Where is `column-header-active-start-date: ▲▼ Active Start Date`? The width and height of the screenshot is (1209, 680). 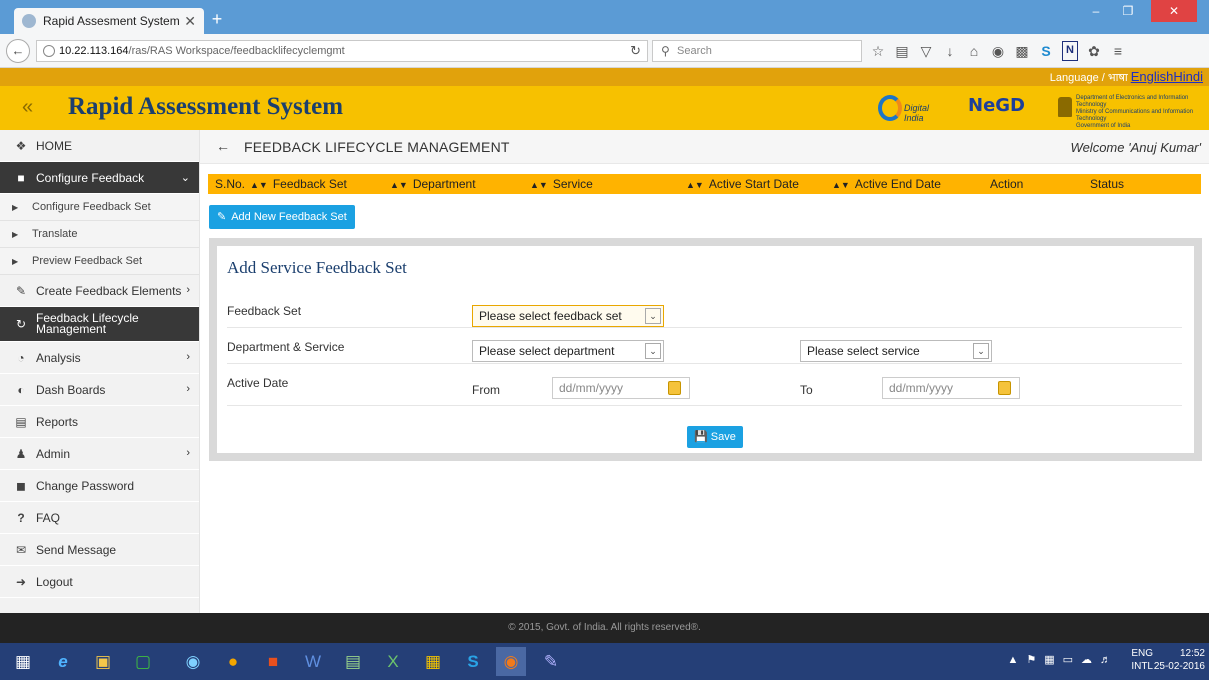 column-header-active-start-date: ▲▼ Active Start Date is located at coordinates (759, 184).